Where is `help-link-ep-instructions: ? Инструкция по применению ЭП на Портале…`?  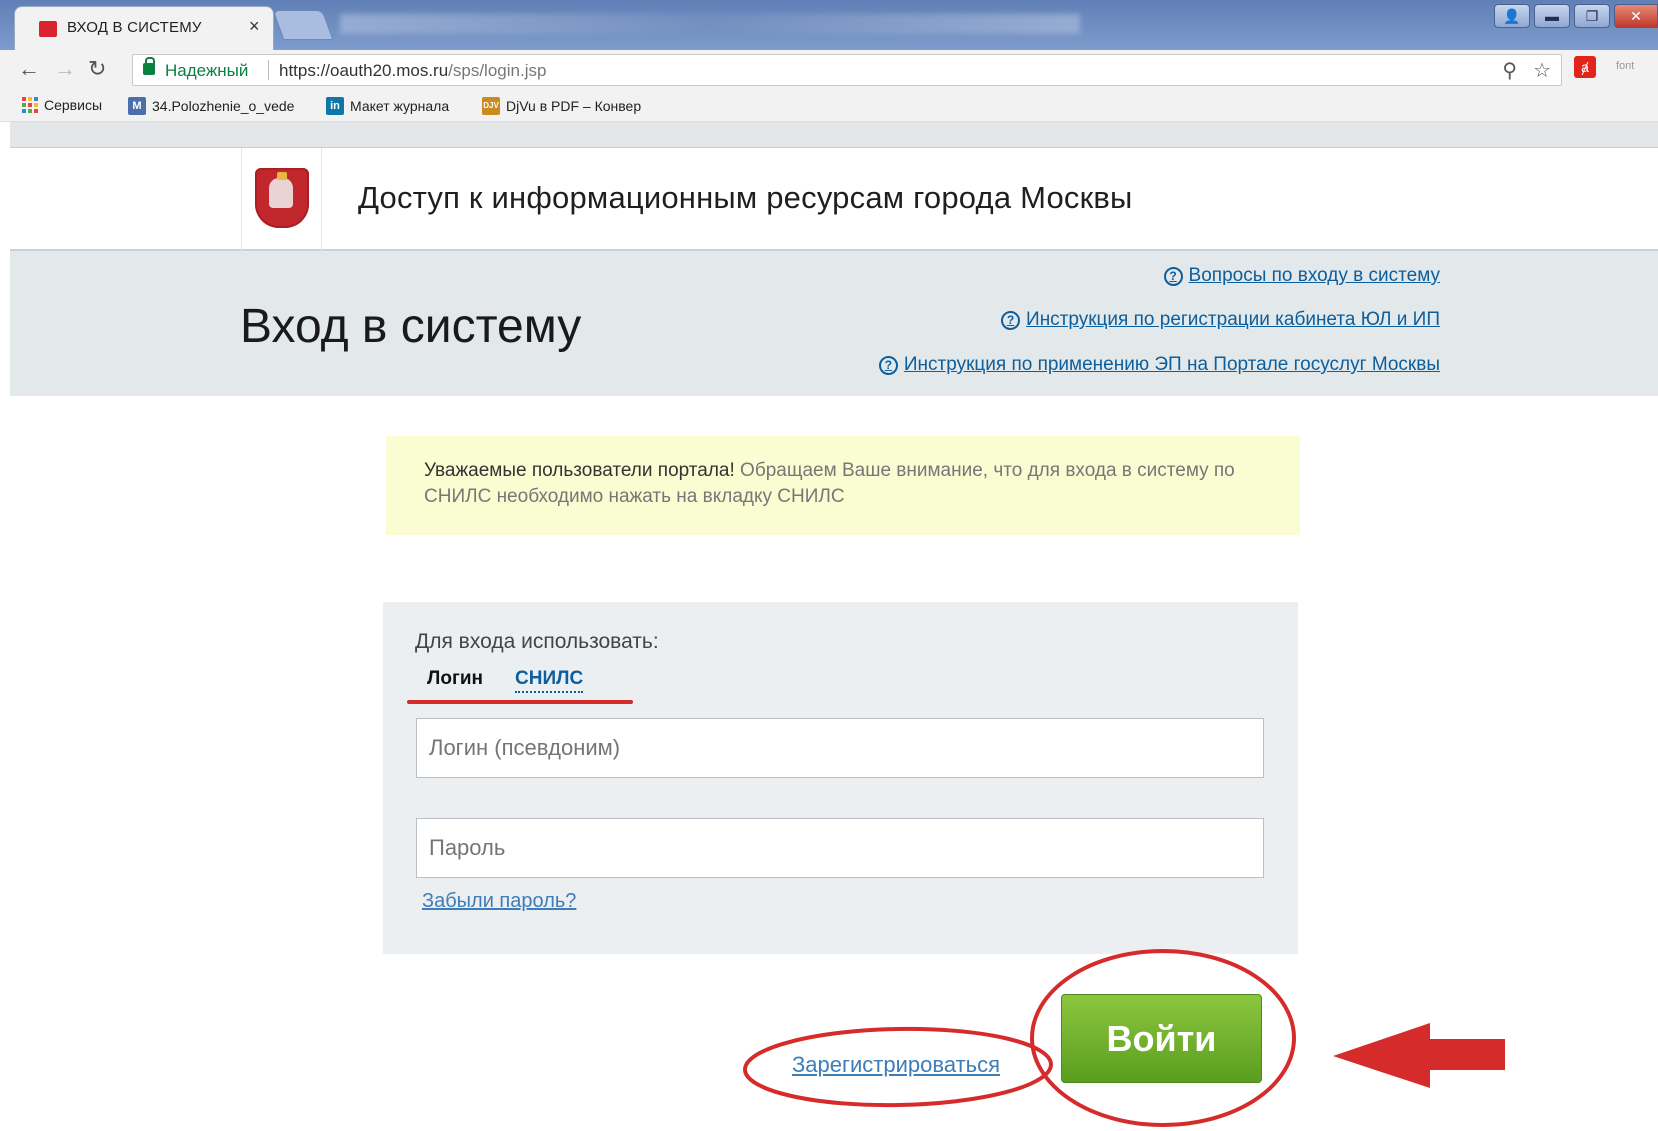 help-link-ep-instructions: ? Инструкция по применению ЭП на Портале… is located at coordinates (1159, 365).